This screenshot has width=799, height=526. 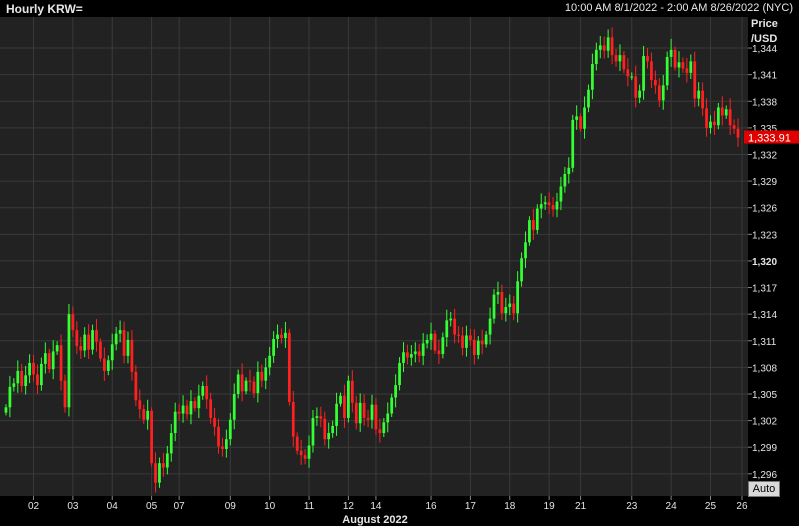 I want to click on x-tick-label: 21, so click(x=581, y=506).